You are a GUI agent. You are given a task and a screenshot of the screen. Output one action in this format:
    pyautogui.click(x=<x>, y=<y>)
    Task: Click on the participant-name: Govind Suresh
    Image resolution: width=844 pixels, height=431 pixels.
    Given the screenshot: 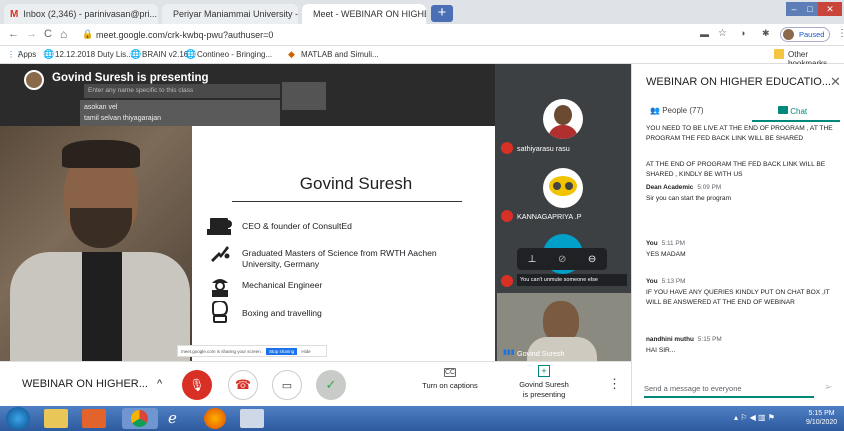 What is the action you would take?
    pyautogui.click(x=541, y=353)
    